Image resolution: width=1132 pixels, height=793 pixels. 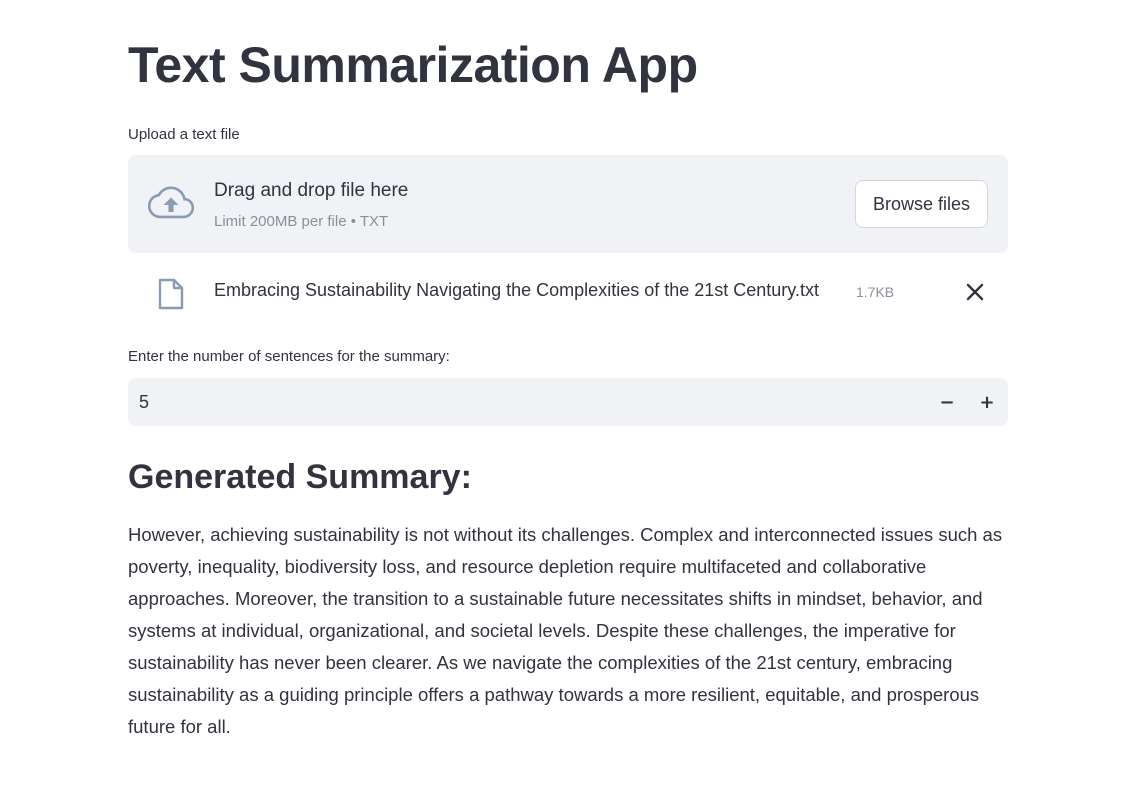 I want to click on page-title: Text Summarization App, so click(x=413, y=65).